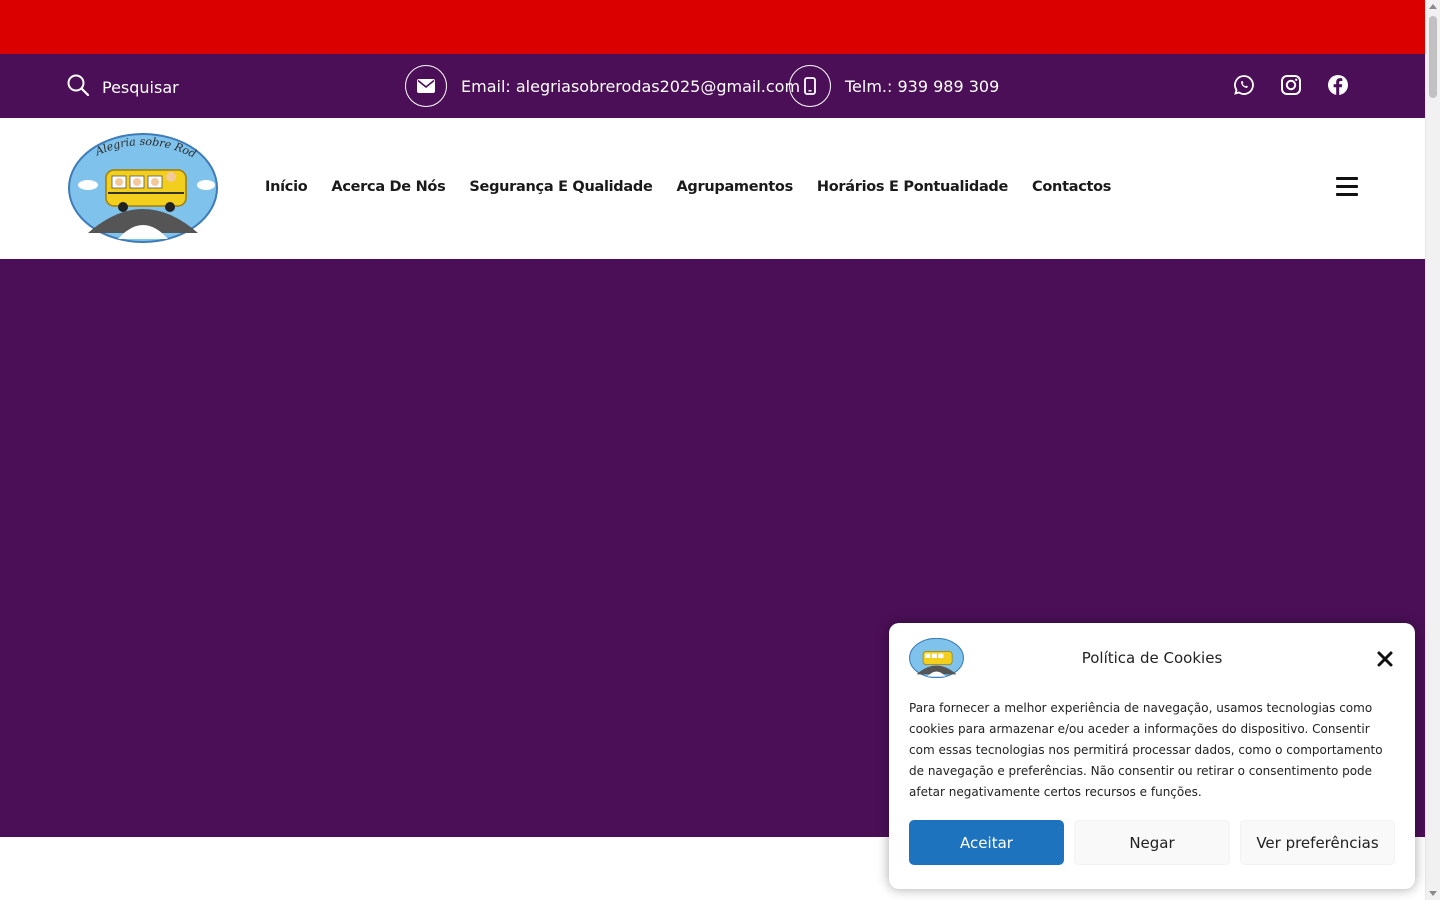  I want to click on email-contact: Email: alegriasobrerodas2025@gmail.com, so click(602, 86).